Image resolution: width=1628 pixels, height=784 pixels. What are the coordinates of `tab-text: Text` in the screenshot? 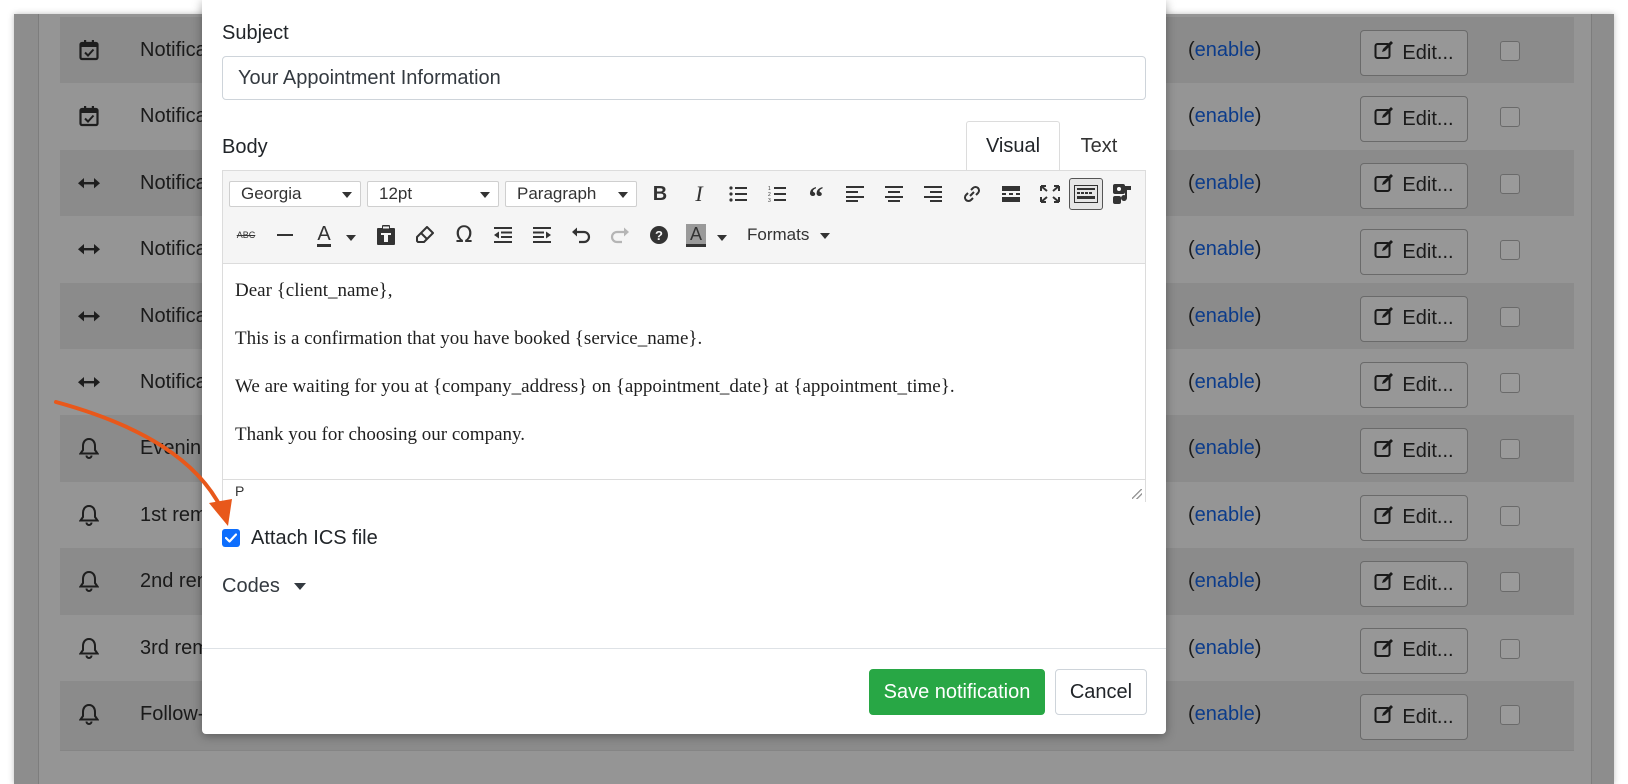 It's located at (1099, 146).